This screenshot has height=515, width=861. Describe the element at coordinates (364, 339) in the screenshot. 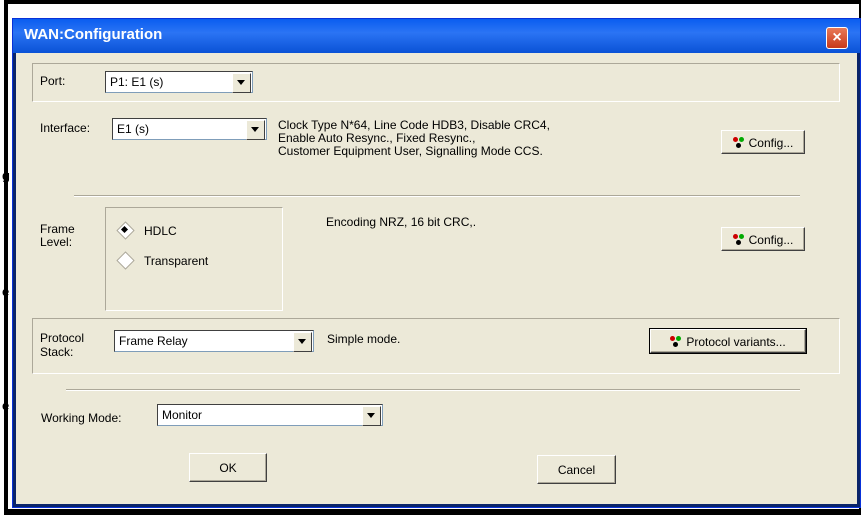

I see `protocol-stack-description: Simple mode.` at that location.